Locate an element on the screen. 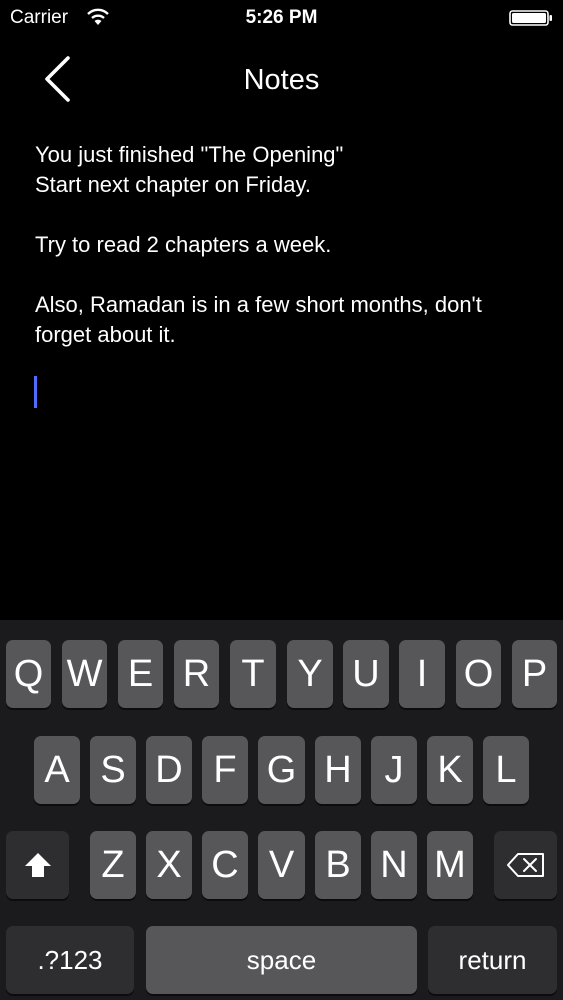  key-p: P is located at coordinates (534, 674).